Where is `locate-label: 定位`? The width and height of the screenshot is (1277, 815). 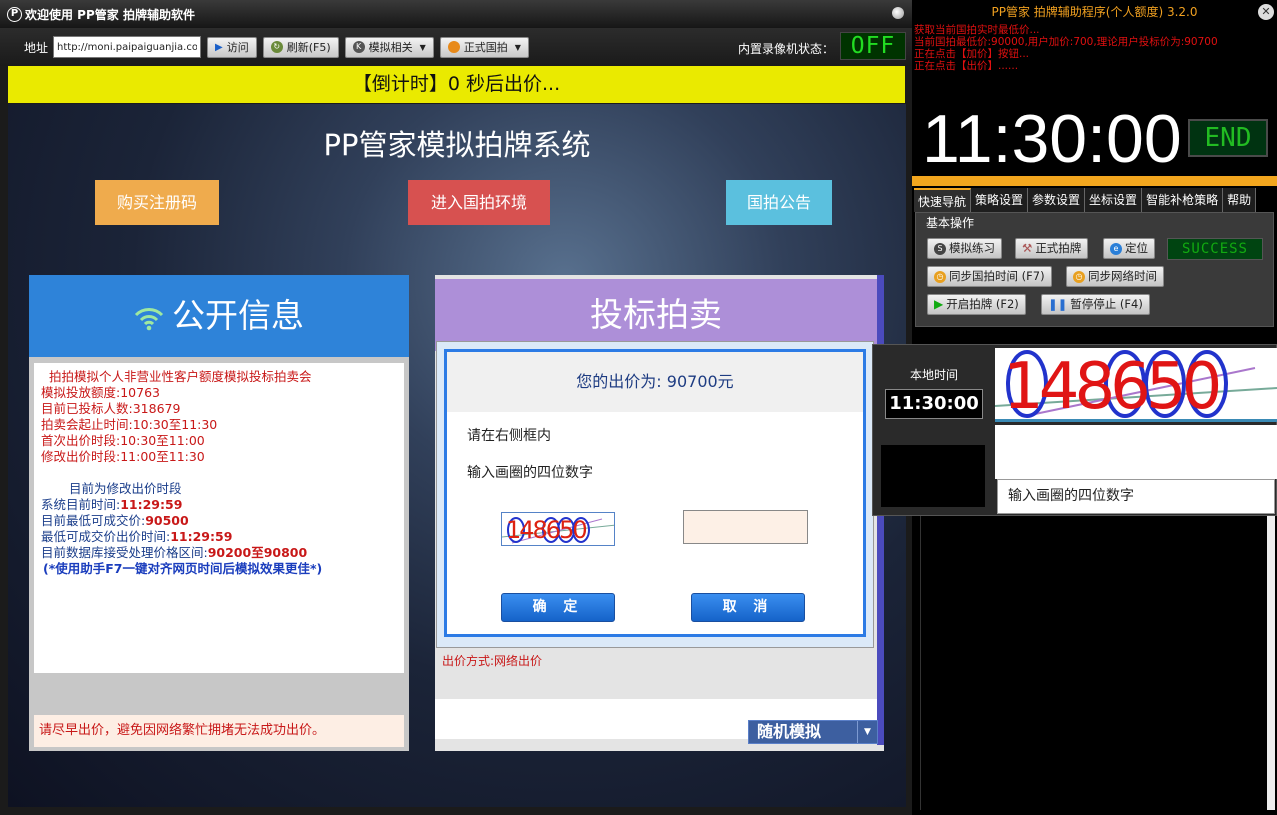 locate-label: 定位 is located at coordinates (1136, 248).